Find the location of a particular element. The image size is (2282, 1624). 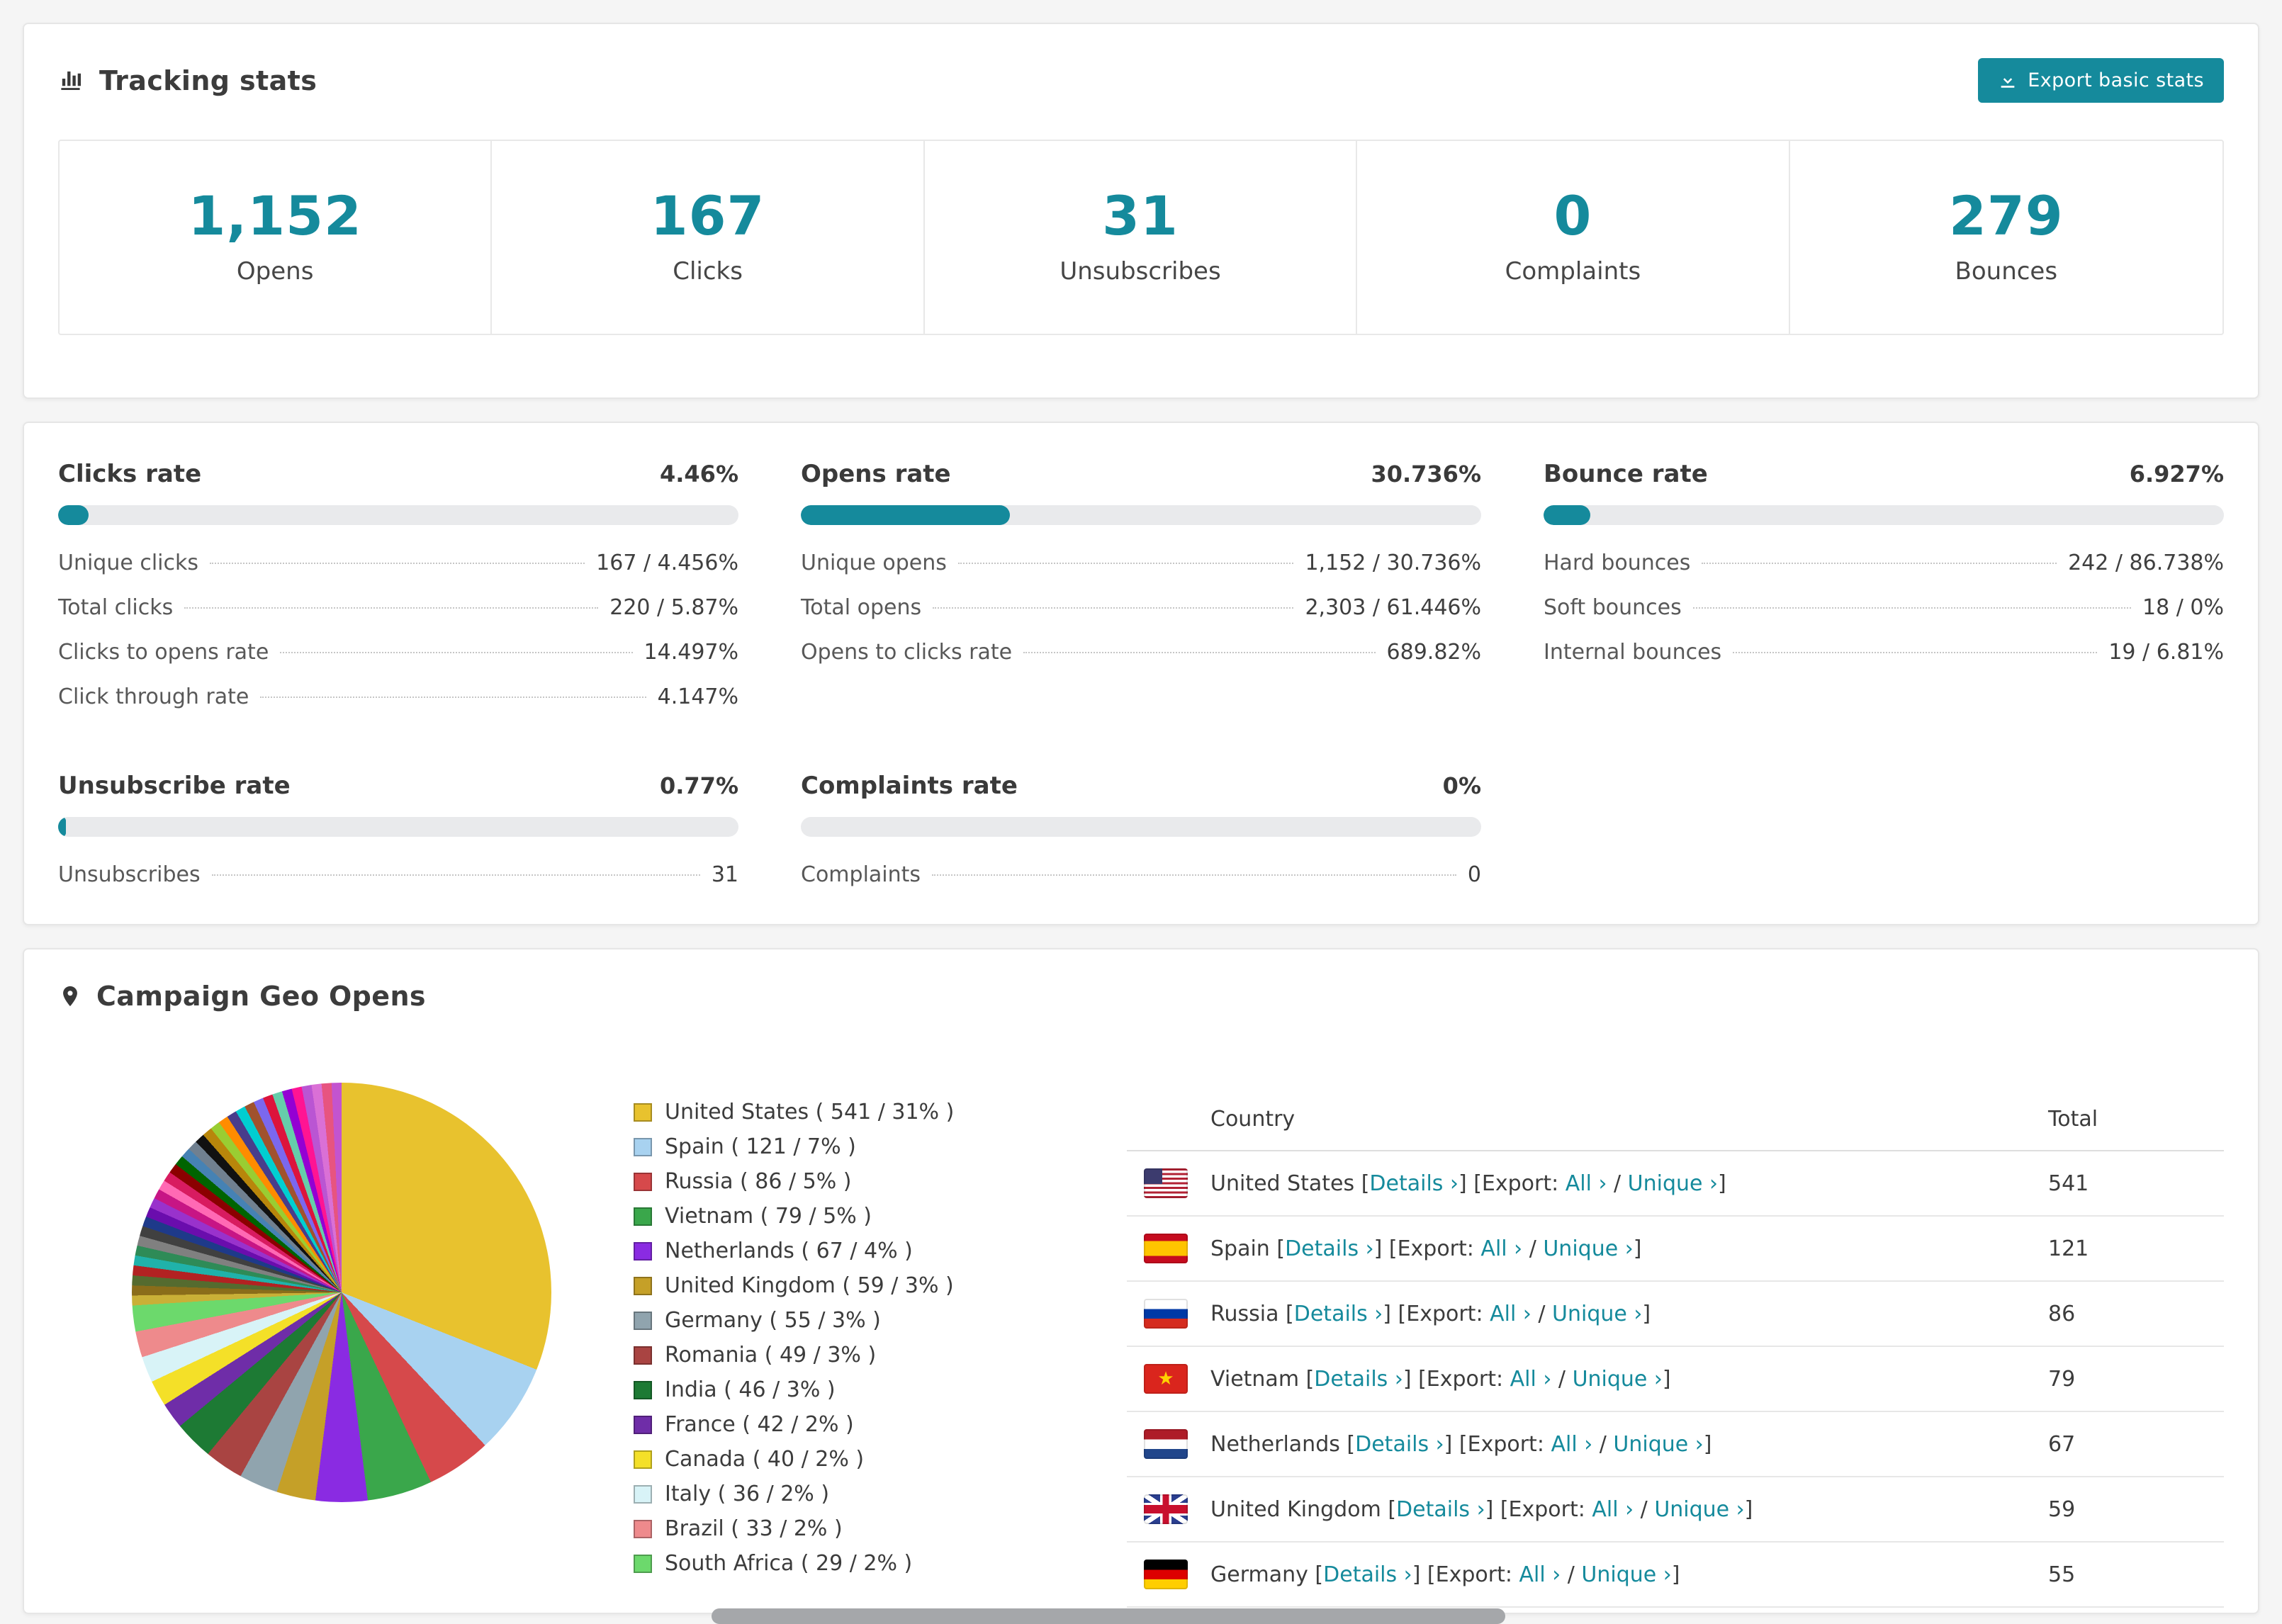

rate-title: Bounce rate is located at coordinates (1626, 474).